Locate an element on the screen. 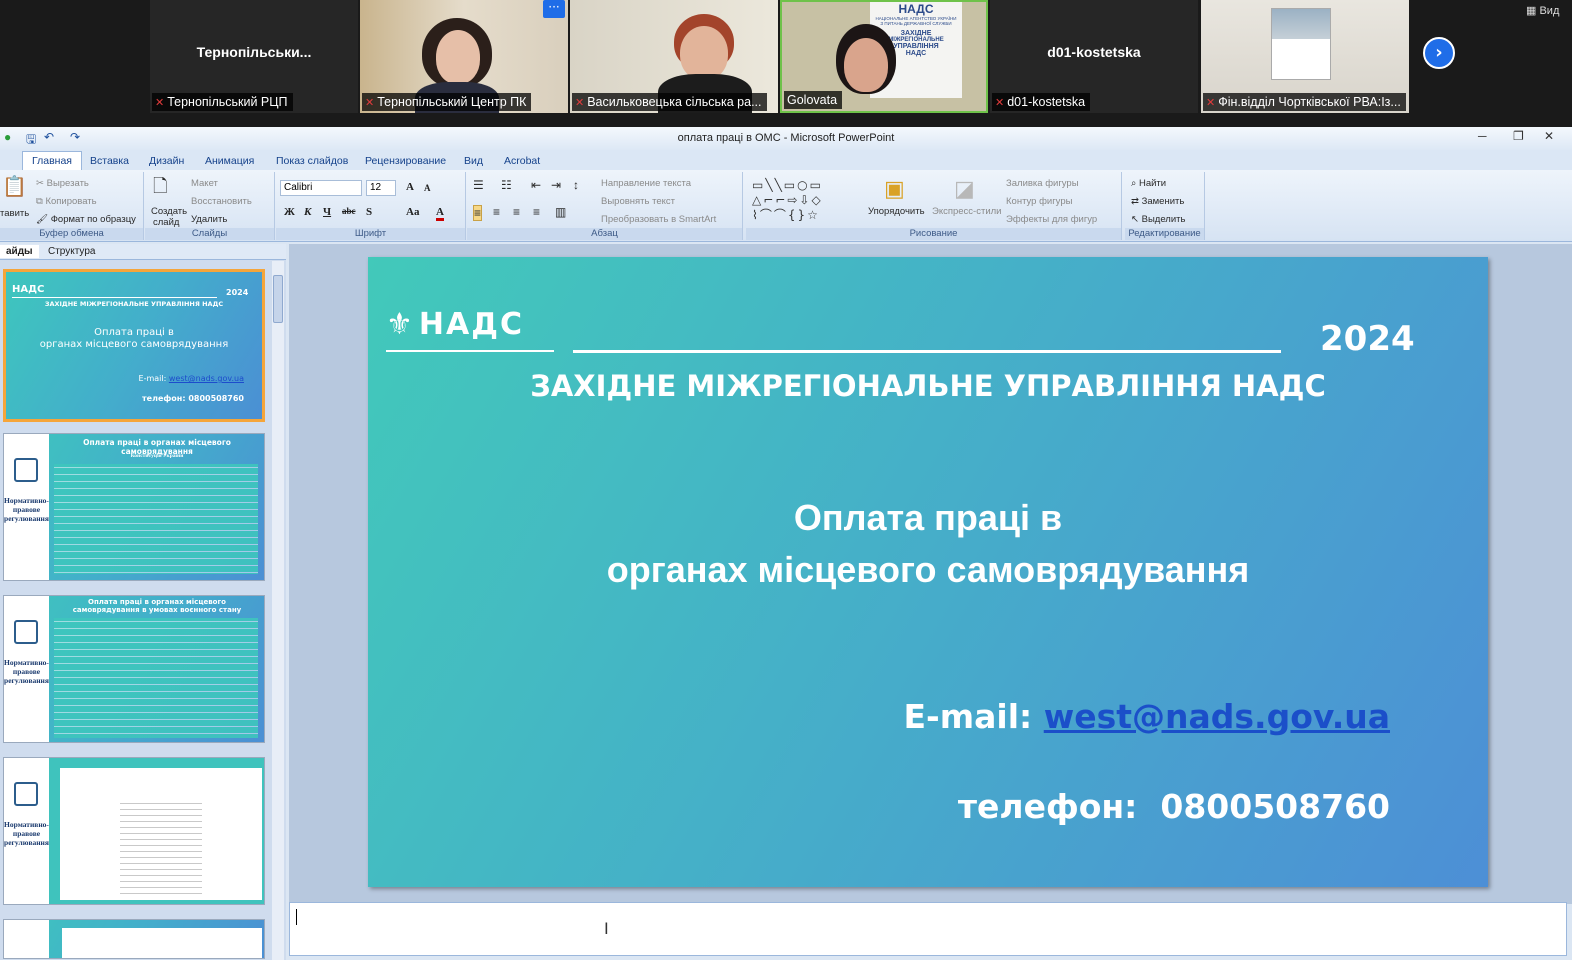 This screenshot has height=960, width=1572. scrollbar-thumb is located at coordinates (278, 299).